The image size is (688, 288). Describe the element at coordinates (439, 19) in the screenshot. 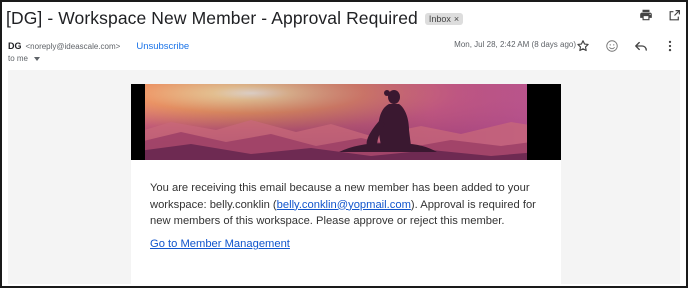

I see `inbox-label-text: Inbox` at that location.